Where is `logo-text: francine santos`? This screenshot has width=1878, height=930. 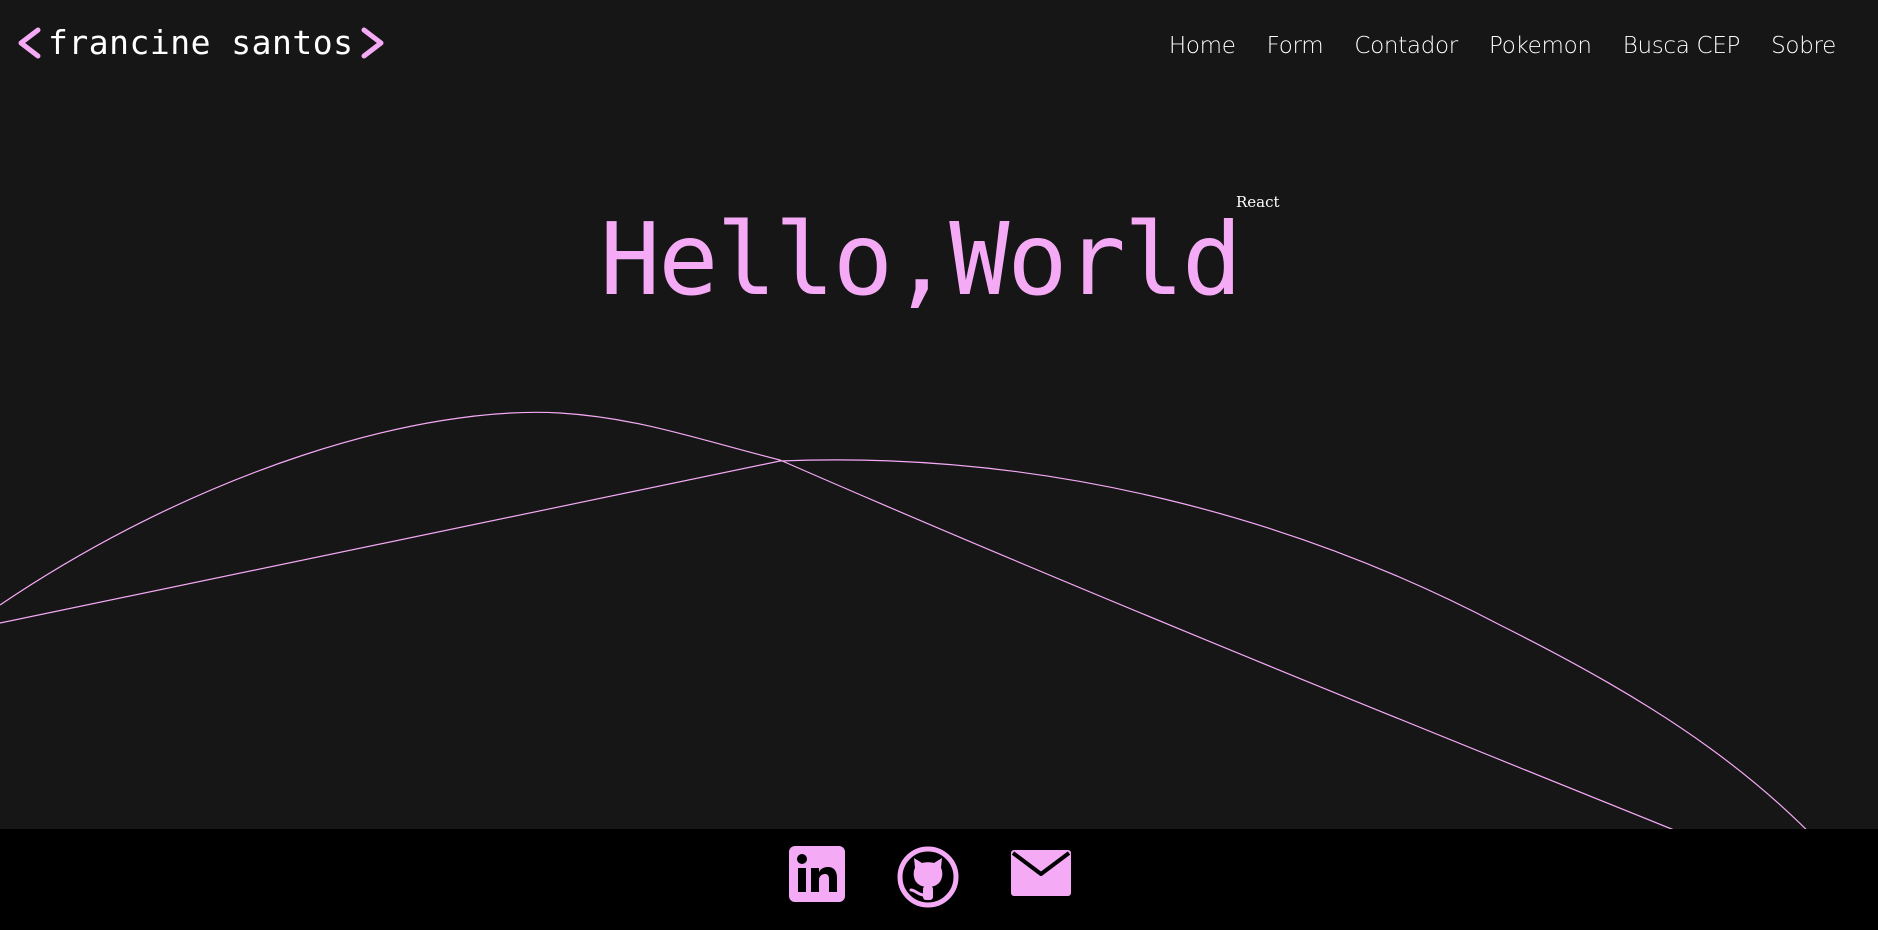 logo-text: francine santos is located at coordinates (201, 42).